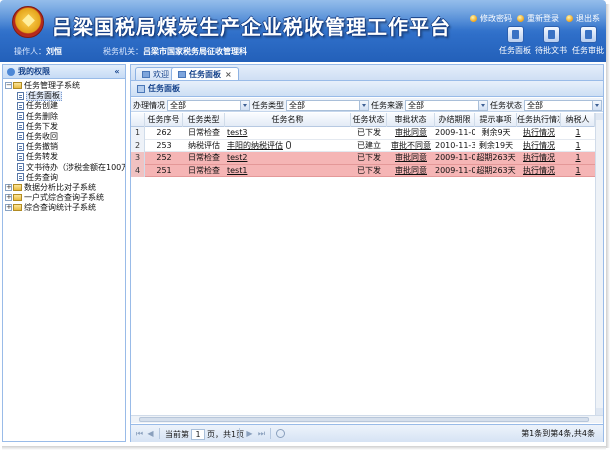 The height and width of the screenshot is (450, 610). Describe the element at coordinates (261, 433) in the screenshot. I see `last-page-icon: ⏭` at that location.